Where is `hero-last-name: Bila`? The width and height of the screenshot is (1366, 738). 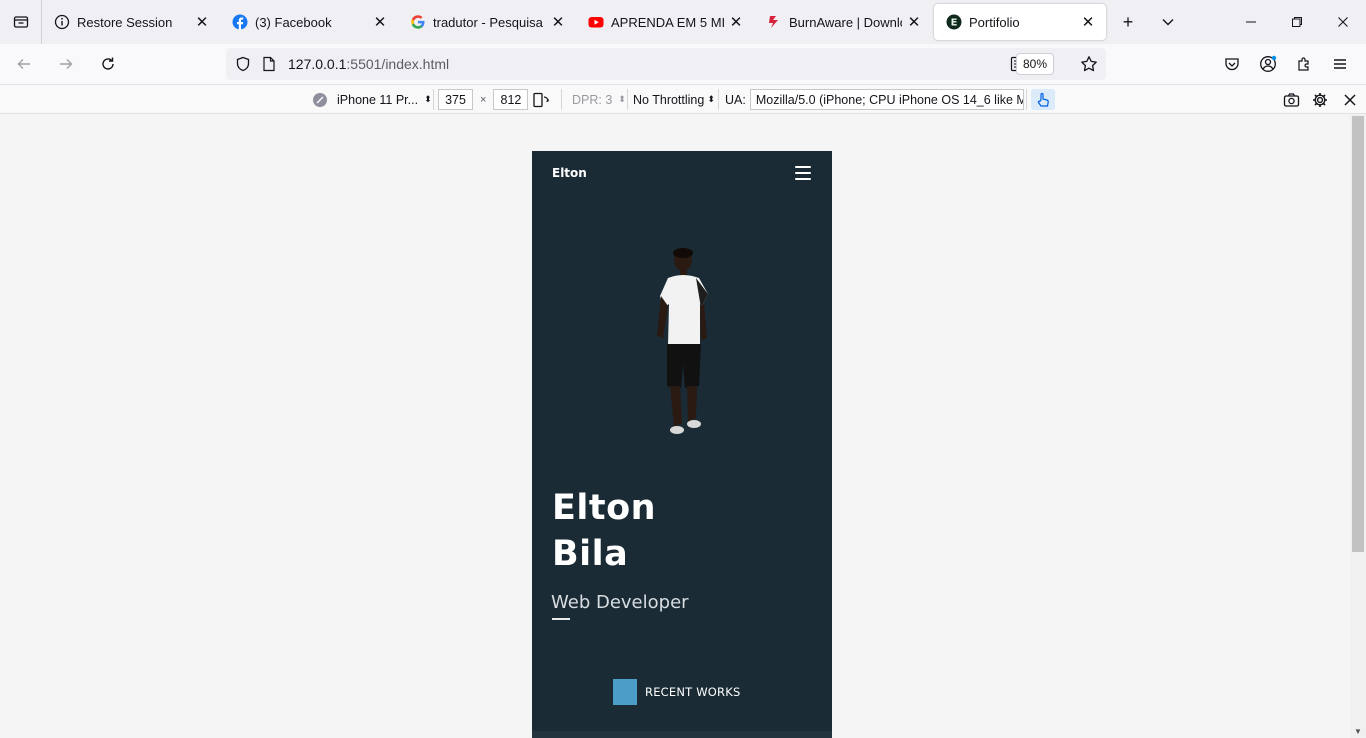
hero-last-name: Bila is located at coordinates (590, 554).